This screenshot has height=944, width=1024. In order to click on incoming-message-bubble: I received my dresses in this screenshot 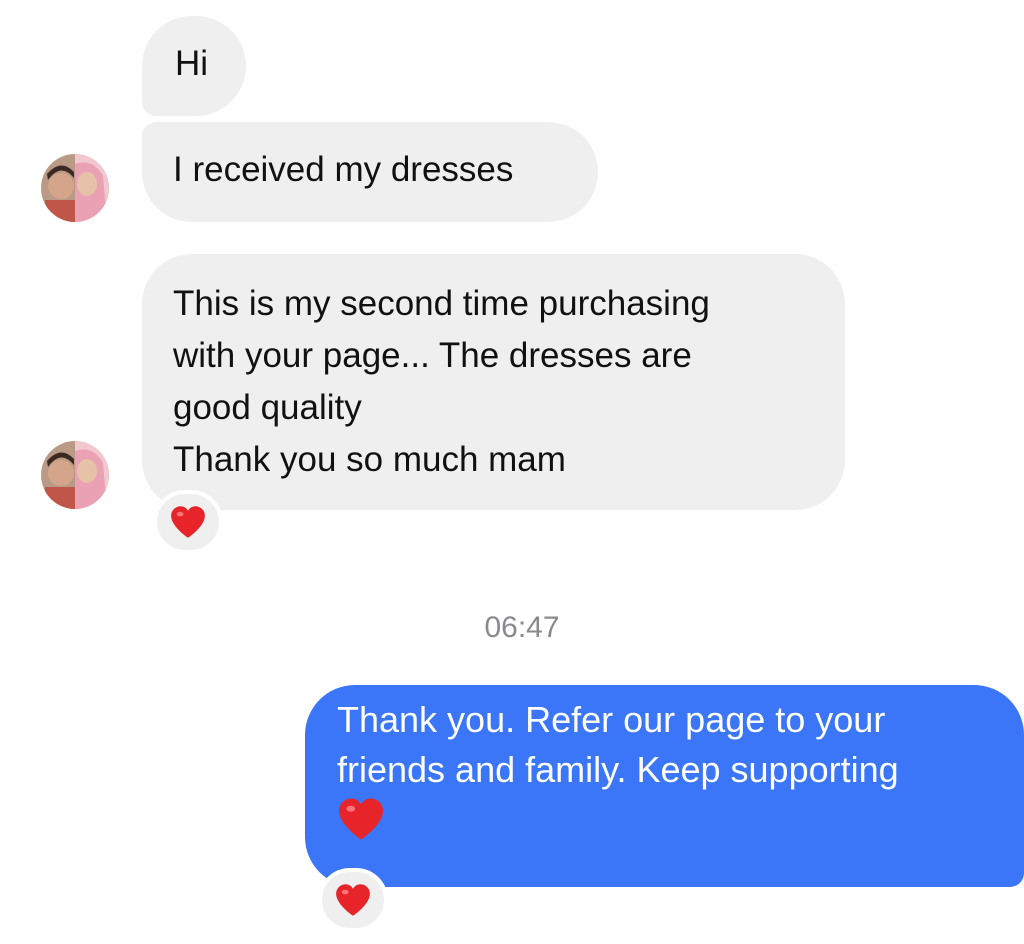, I will do `click(370, 172)`.